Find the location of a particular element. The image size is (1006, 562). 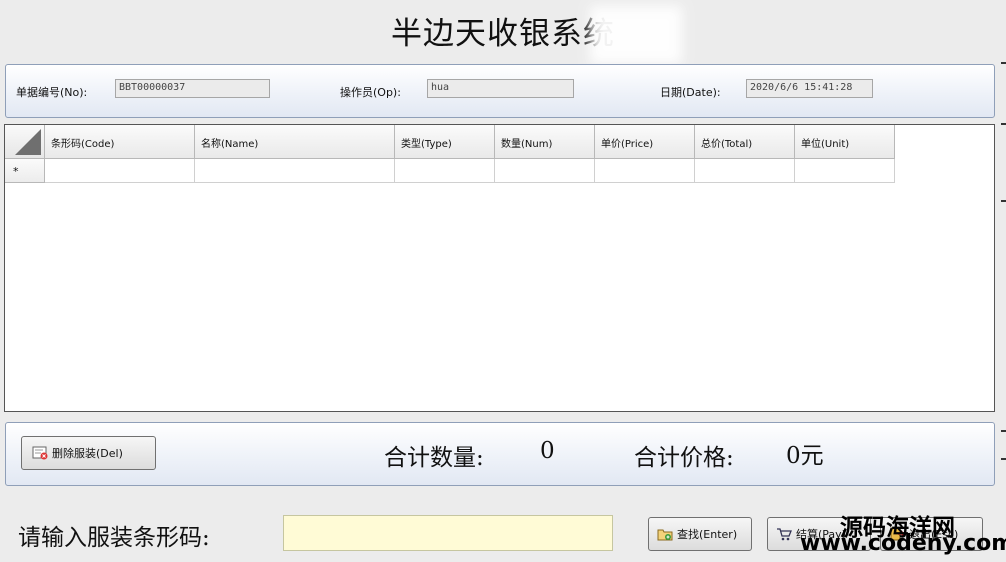

window-title: 半边天收银系统 is located at coordinates (503, 34).